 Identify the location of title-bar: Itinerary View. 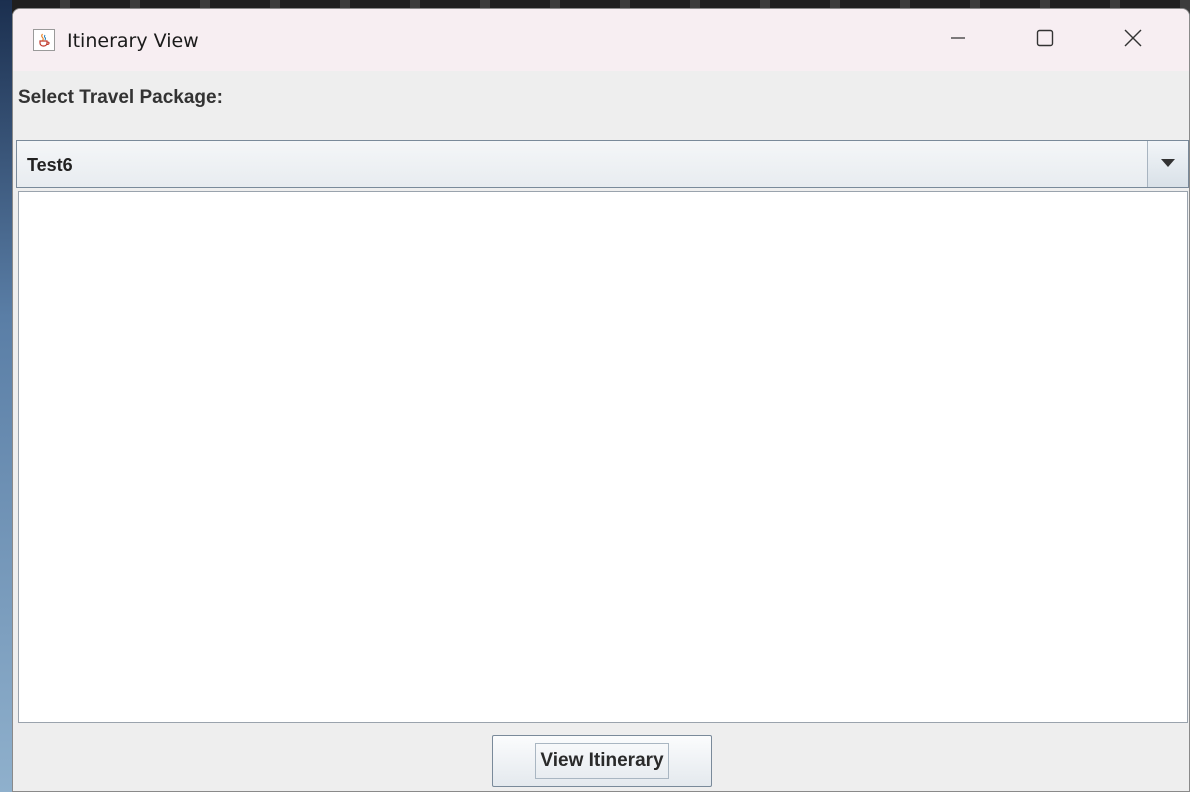
(601, 40).